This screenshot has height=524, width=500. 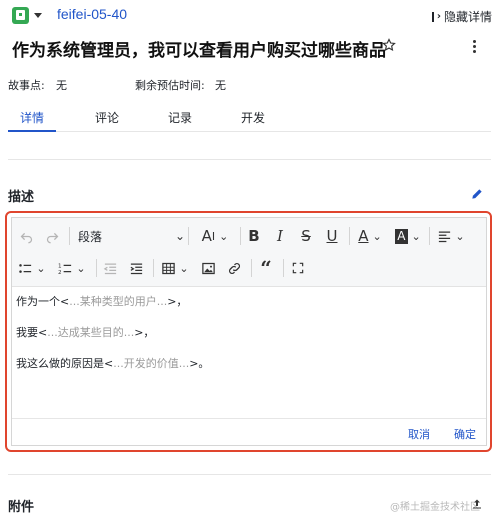 What do you see at coordinates (298, 268) in the screenshot?
I see `fullscreen-icon` at bounding box center [298, 268].